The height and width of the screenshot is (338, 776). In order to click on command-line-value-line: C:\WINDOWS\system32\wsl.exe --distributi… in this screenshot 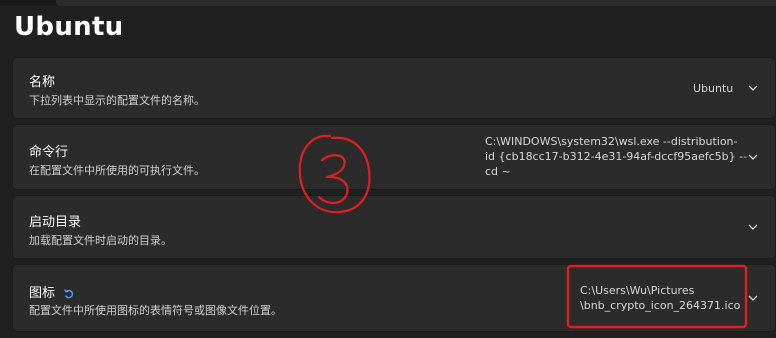, I will do `click(611, 141)`.